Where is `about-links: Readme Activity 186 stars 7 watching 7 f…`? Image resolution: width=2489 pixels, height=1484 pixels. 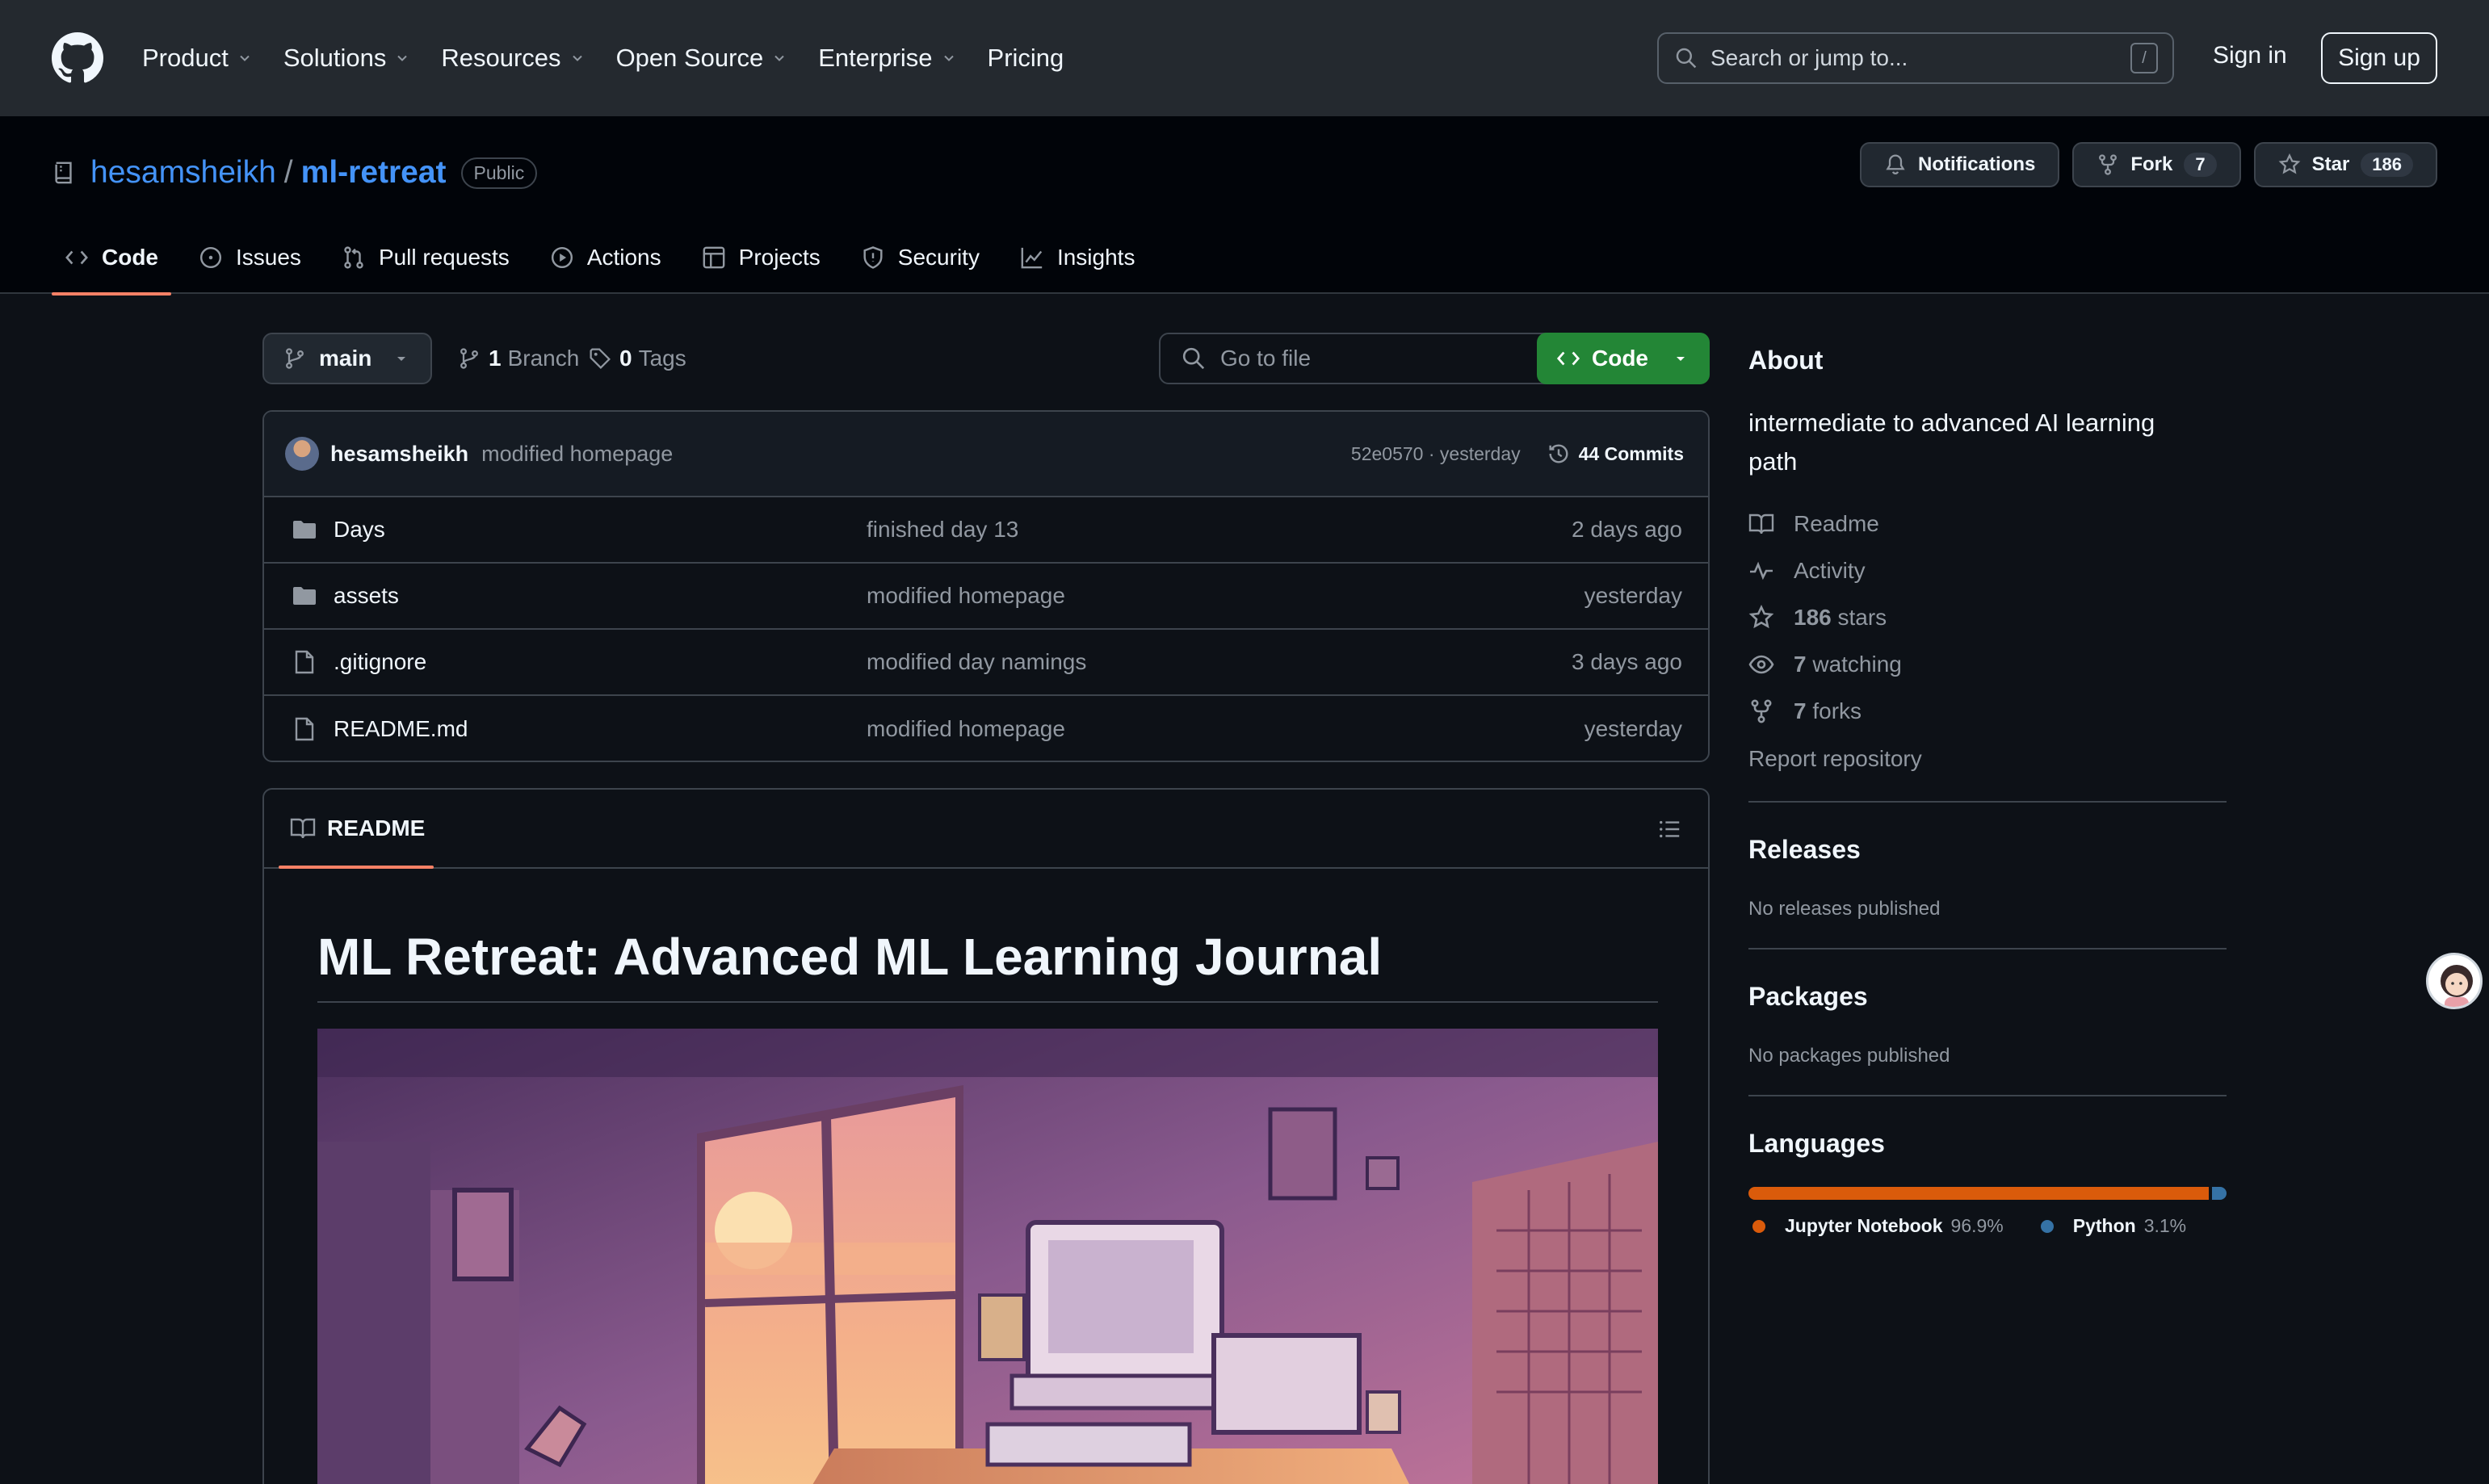 about-links: Readme Activity 186 stars 7 watching 7 f… is located at coordinates (1825, 618).